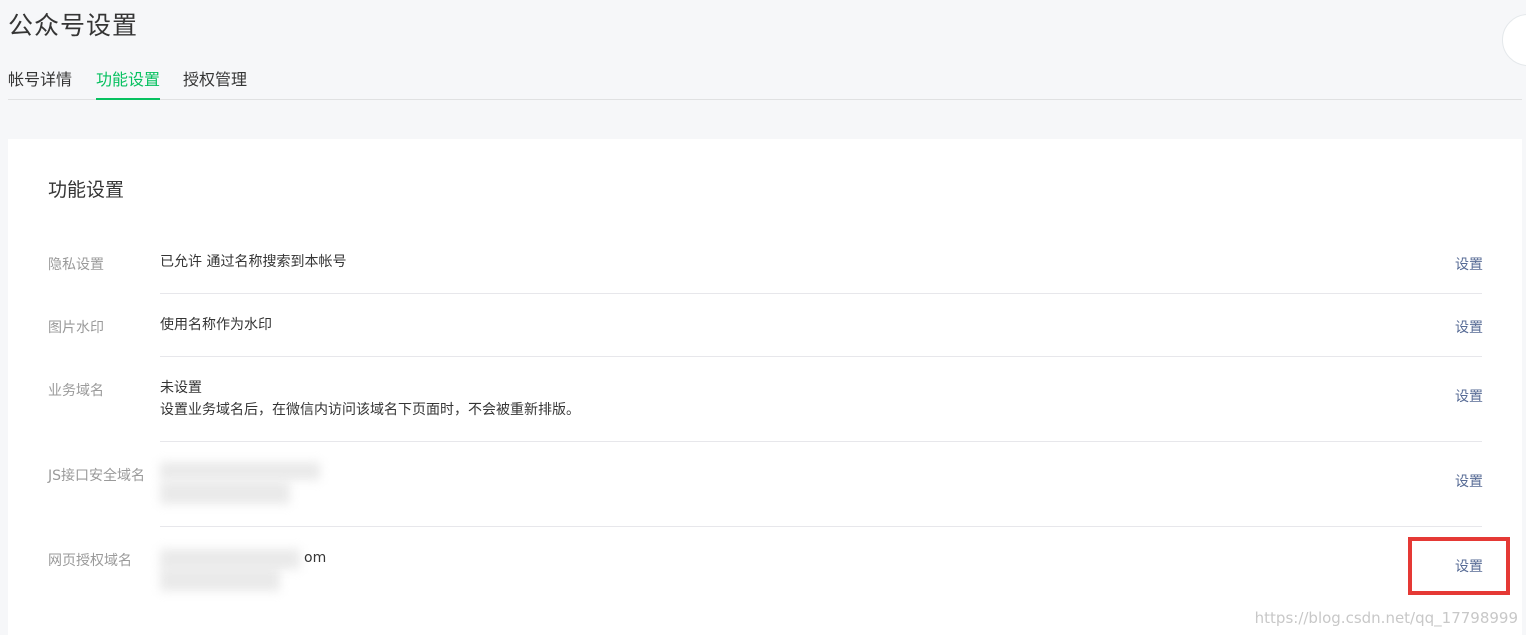 The height and width of the screenshot is (635, 1526). Describe the element at coordinates (97, 476) in the screenshot. I see `setting-label: JS接口安全域名` at that location.